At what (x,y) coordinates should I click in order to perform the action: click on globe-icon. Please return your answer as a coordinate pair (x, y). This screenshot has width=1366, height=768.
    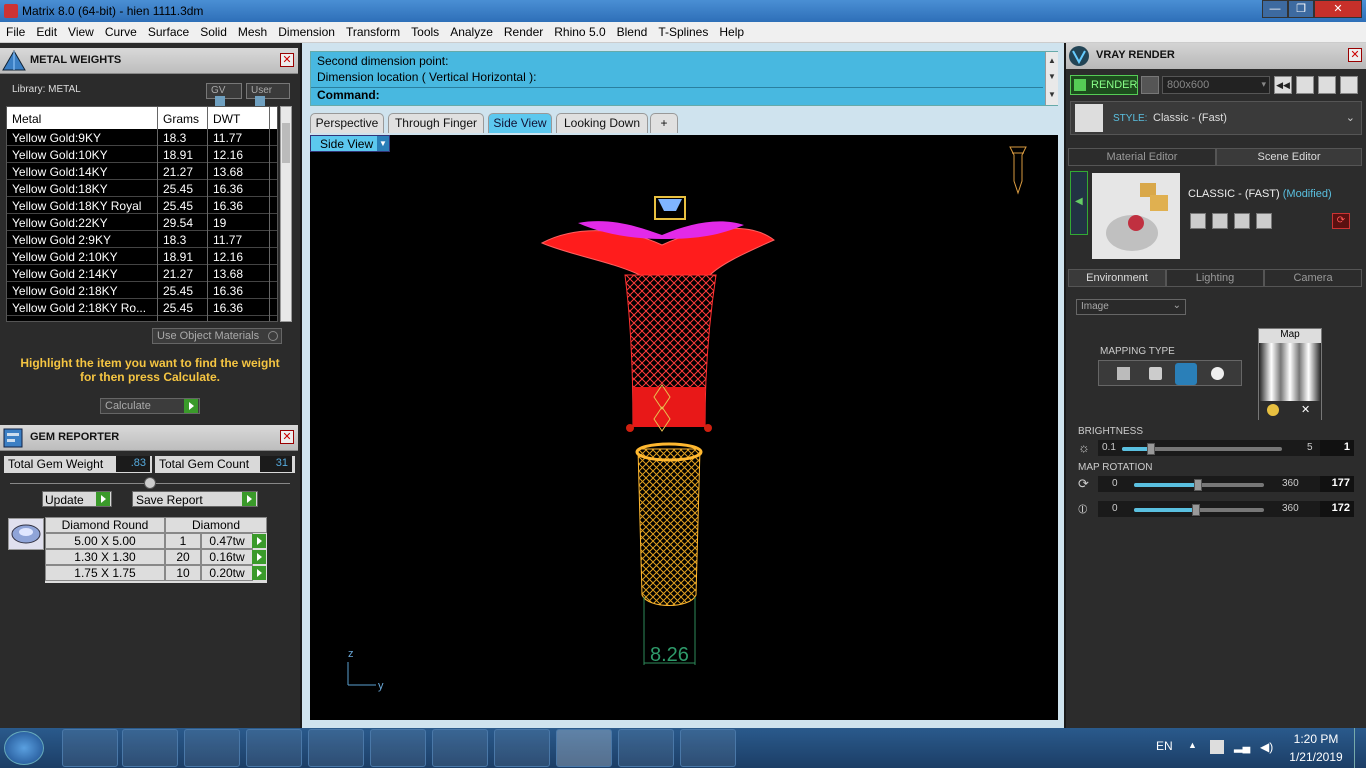
    Looking at the image, I should click on (1150, 85).